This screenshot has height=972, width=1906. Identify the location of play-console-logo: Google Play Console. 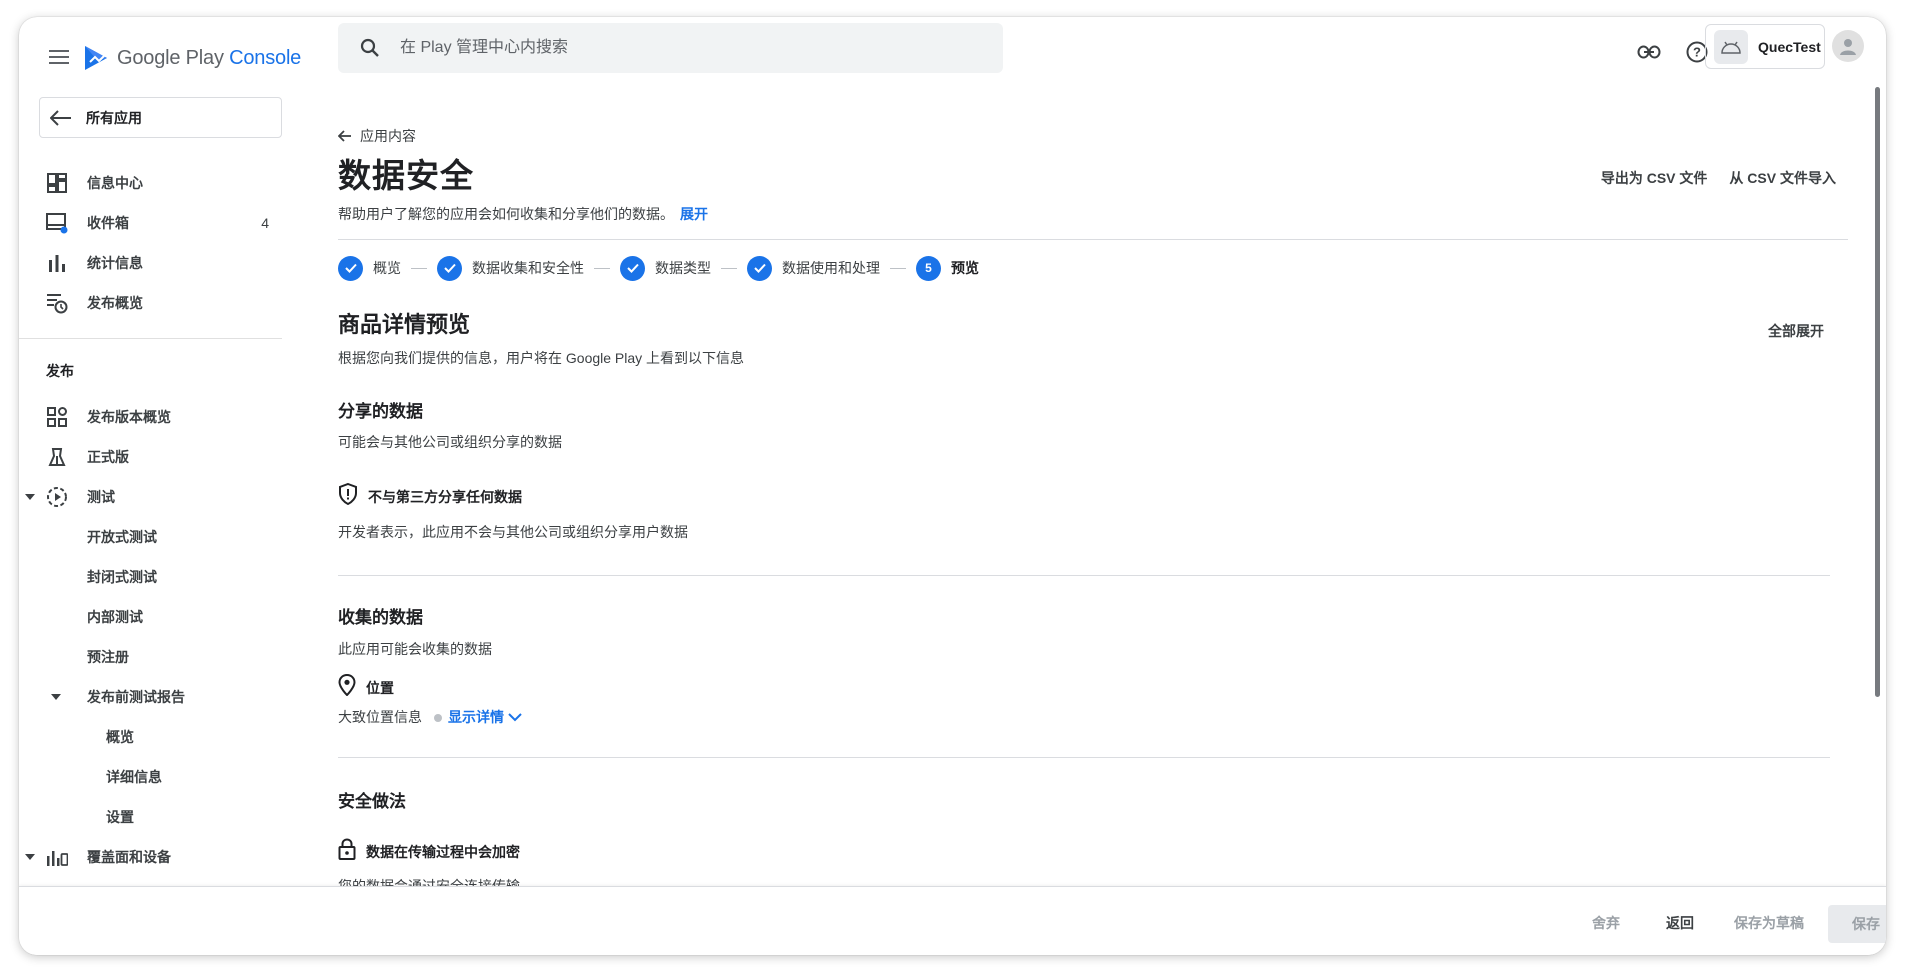
(192, 58).